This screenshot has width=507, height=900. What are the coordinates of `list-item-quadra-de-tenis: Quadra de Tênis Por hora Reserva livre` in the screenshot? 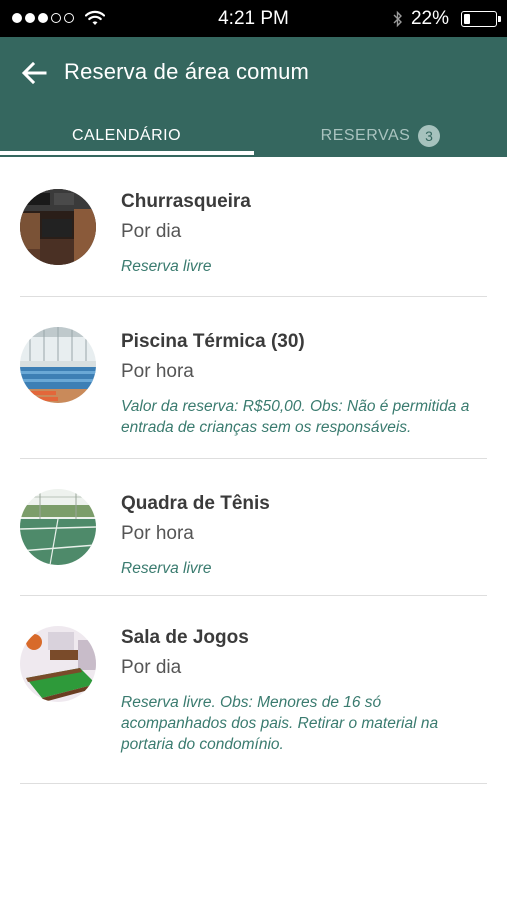 It's located at (253, 527).